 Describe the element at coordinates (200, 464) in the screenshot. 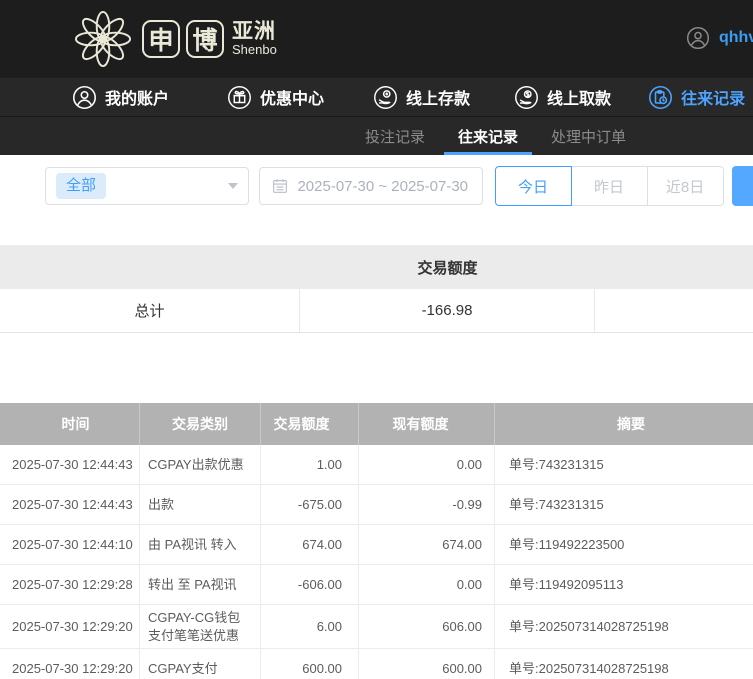

I see `cell-type: CGPAY出款优惠` at that location.